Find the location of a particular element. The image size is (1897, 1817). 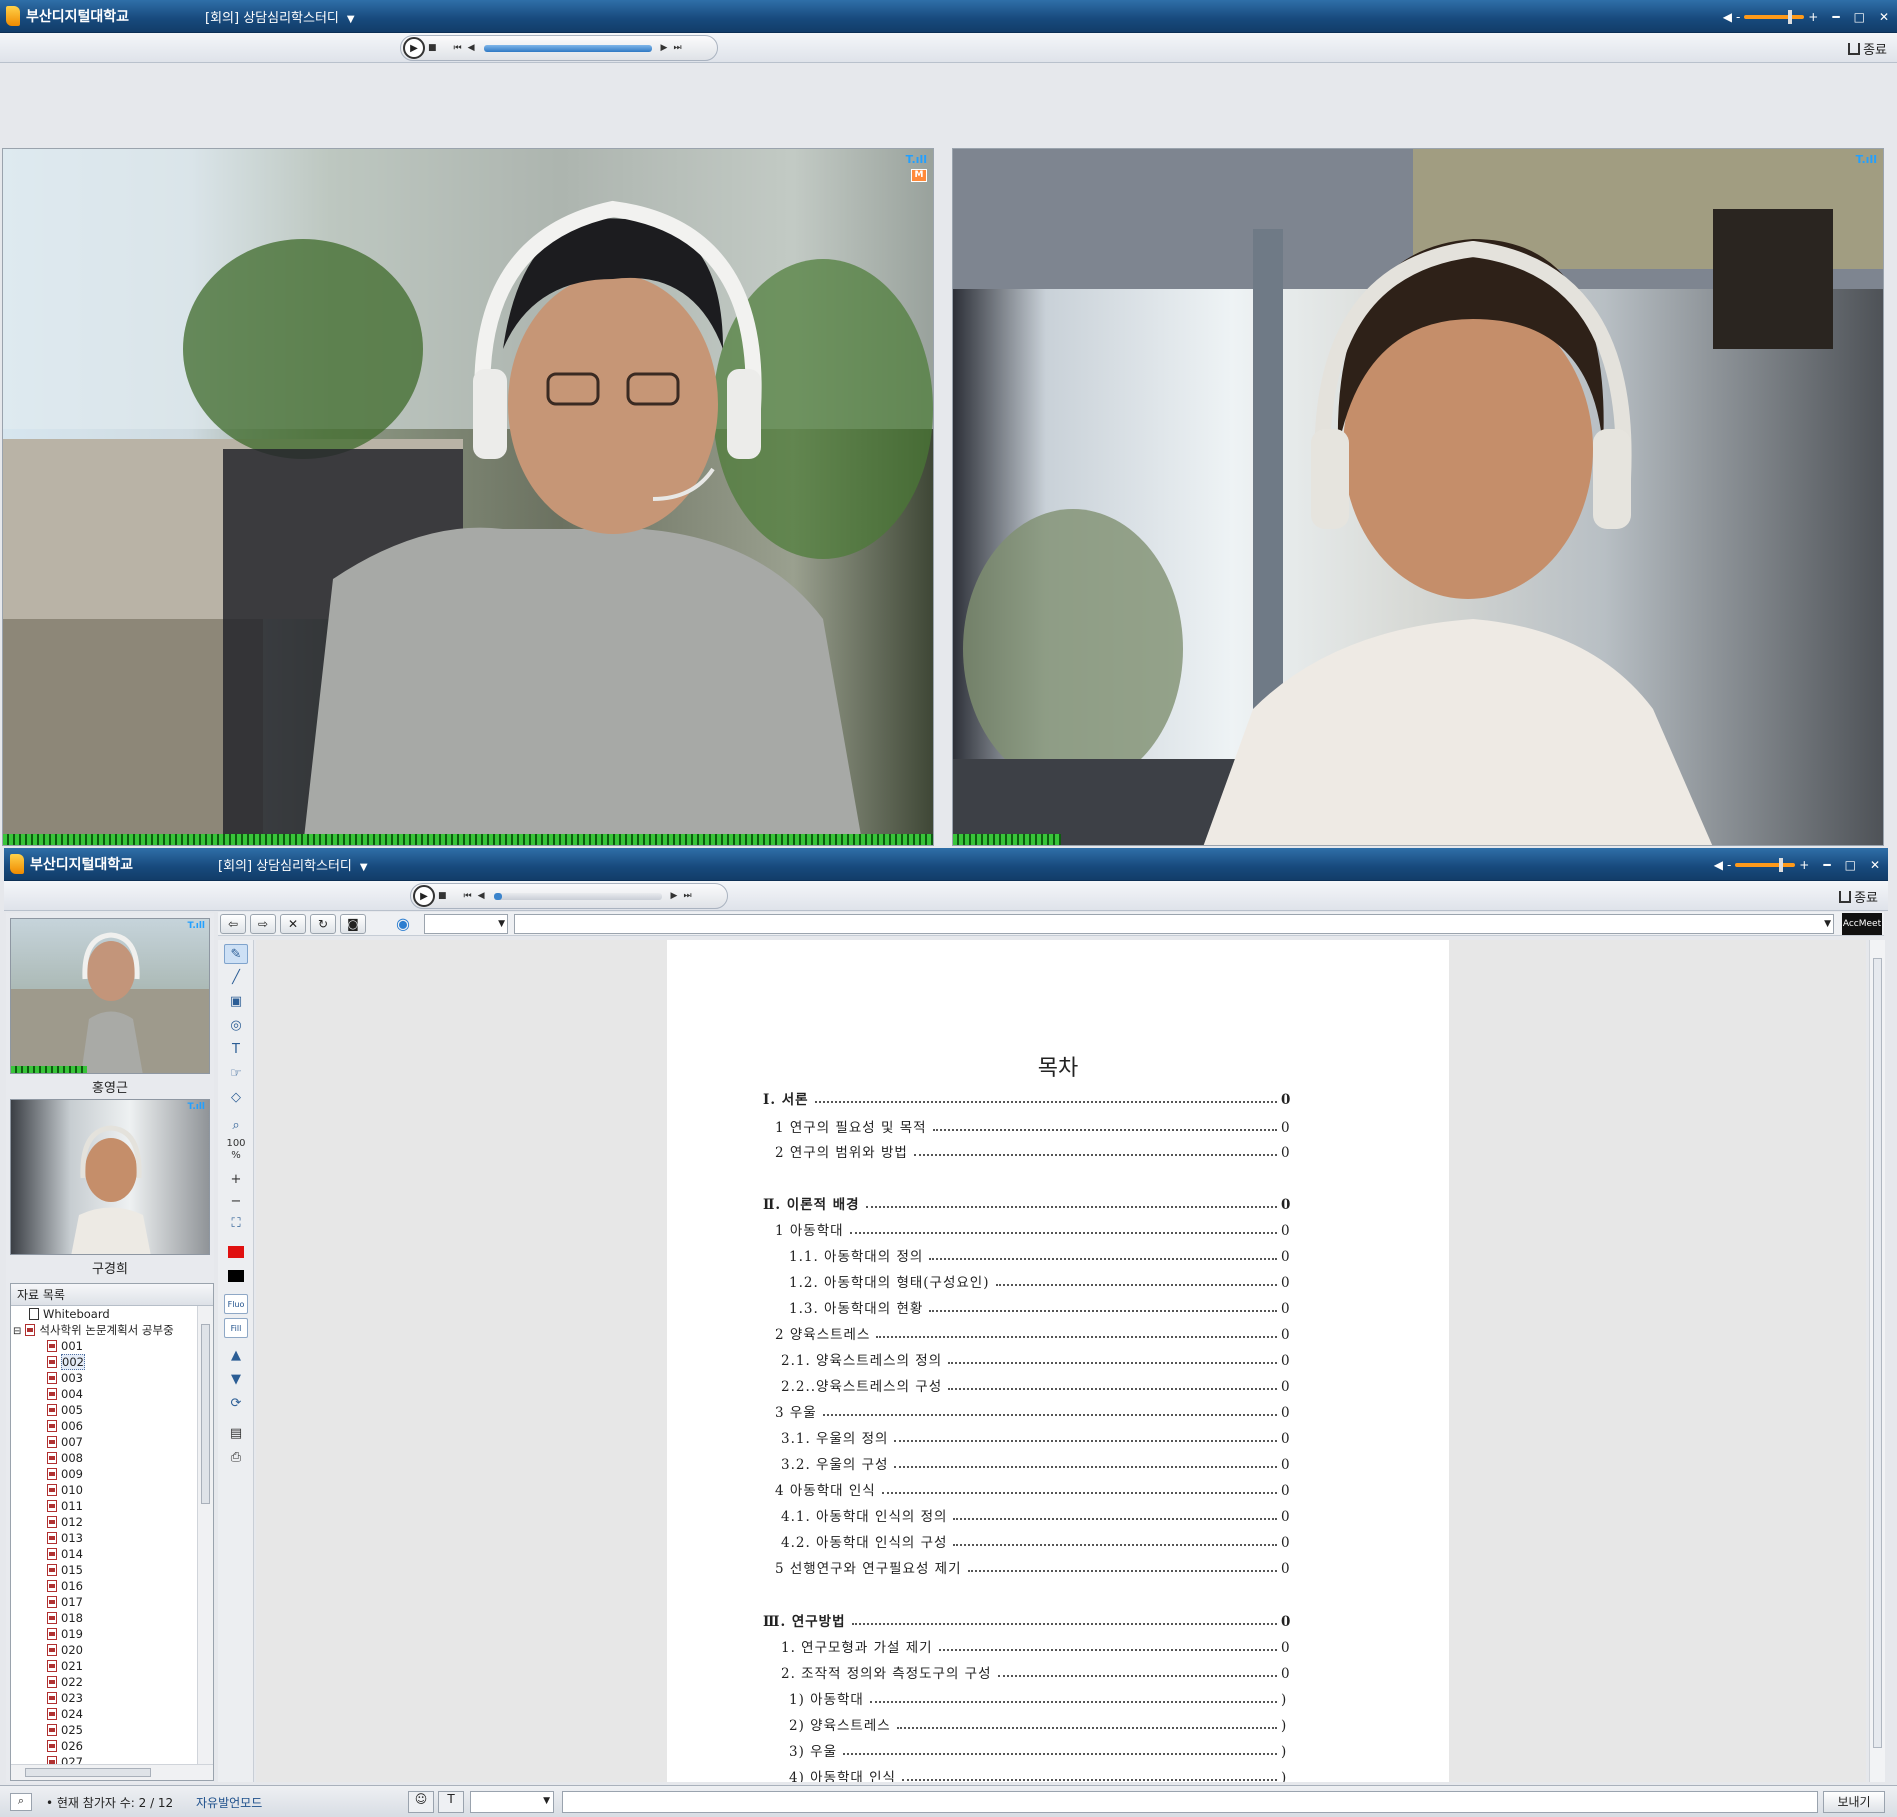

magnifier-icon: ⌕ is located at coordinates (236, 1126).